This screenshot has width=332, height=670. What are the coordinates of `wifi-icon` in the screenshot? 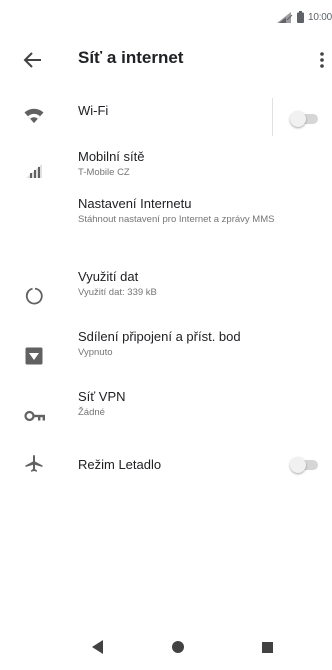 It's located at (34, 118).